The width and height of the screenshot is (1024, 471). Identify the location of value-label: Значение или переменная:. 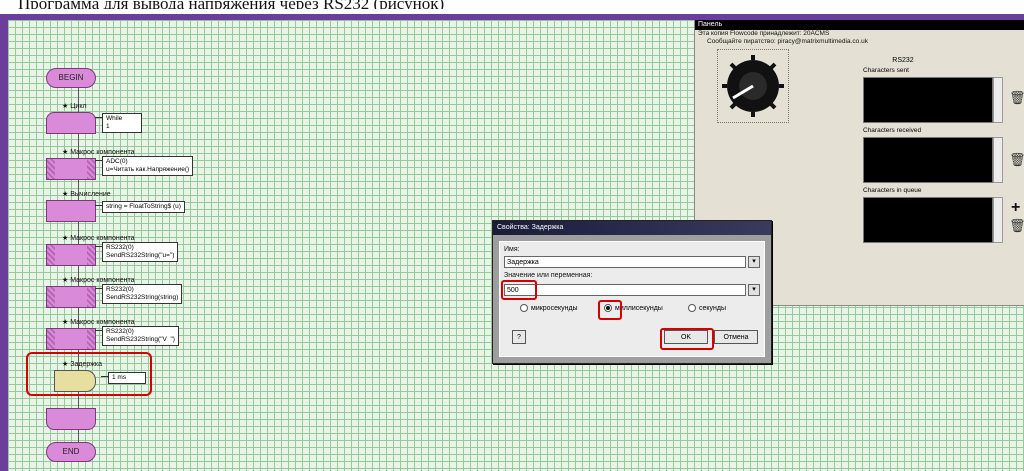
(548, 275).